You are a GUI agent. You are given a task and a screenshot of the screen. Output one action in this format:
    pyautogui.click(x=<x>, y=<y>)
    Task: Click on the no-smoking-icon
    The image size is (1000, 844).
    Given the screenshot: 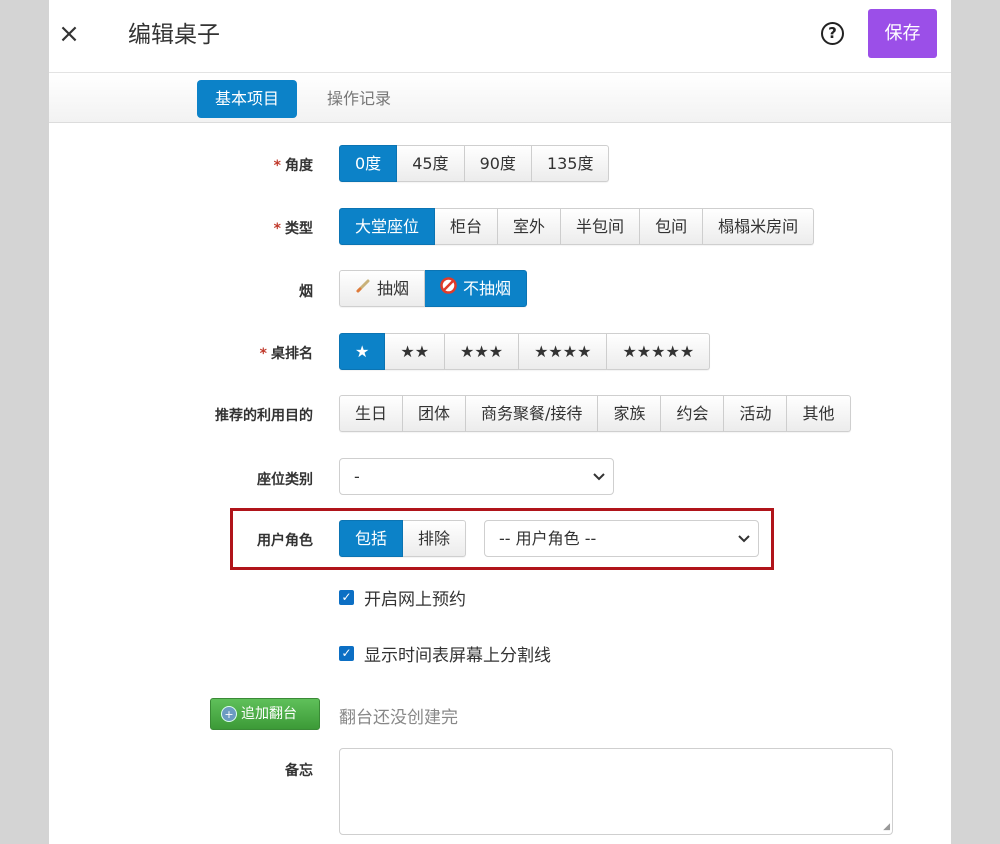 What is the action you would take?
    pyautogui.click(x=448, y=288)
    